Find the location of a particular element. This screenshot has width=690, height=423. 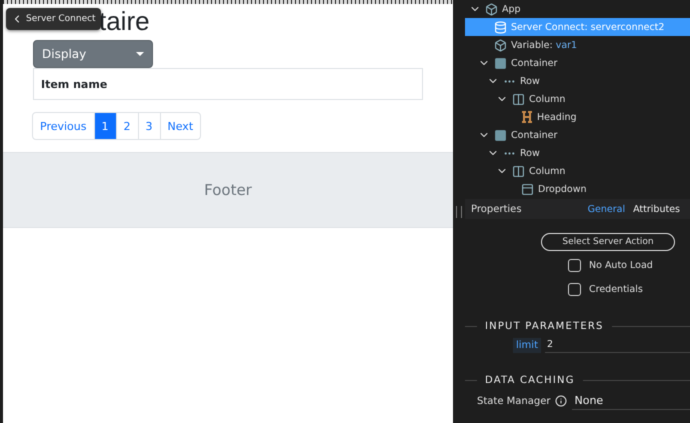

page-heading: taire is located at coordinates (125, 21).